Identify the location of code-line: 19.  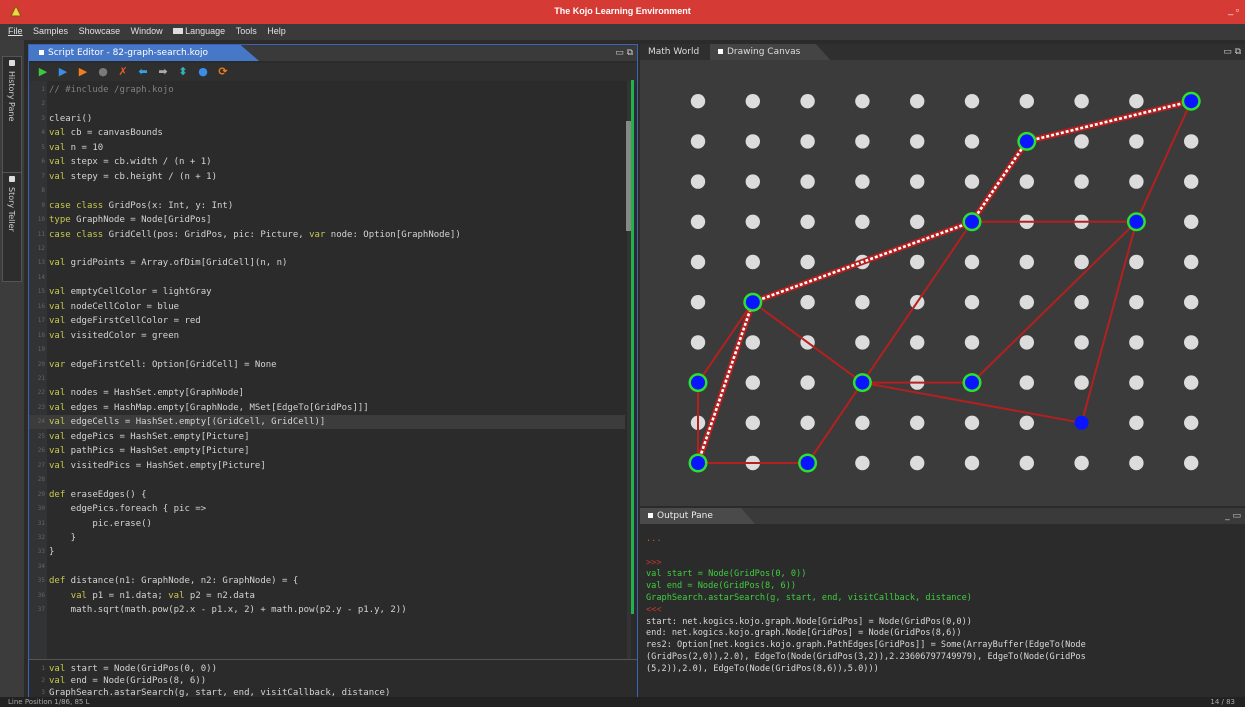
(327, 350).